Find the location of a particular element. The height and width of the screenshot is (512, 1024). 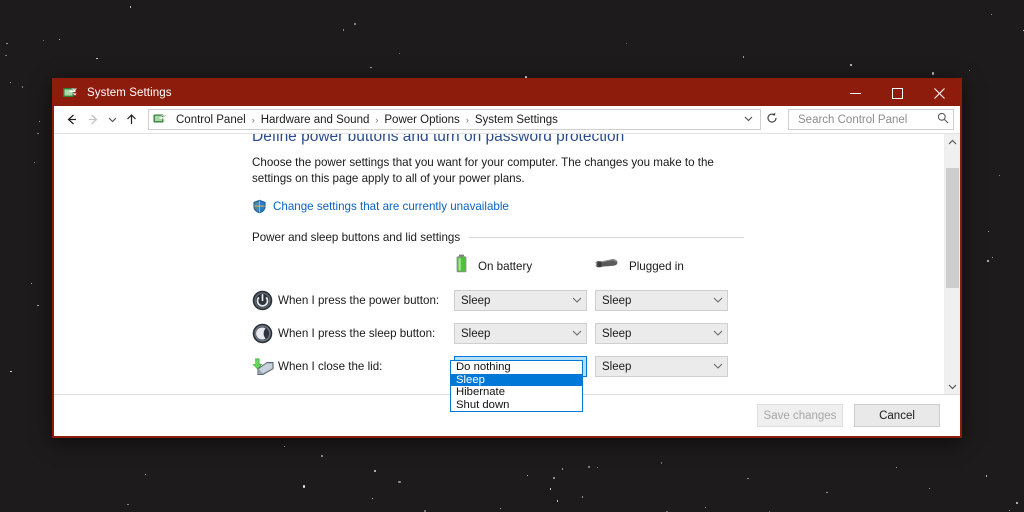

close-button is located at coordinates (939, 93).